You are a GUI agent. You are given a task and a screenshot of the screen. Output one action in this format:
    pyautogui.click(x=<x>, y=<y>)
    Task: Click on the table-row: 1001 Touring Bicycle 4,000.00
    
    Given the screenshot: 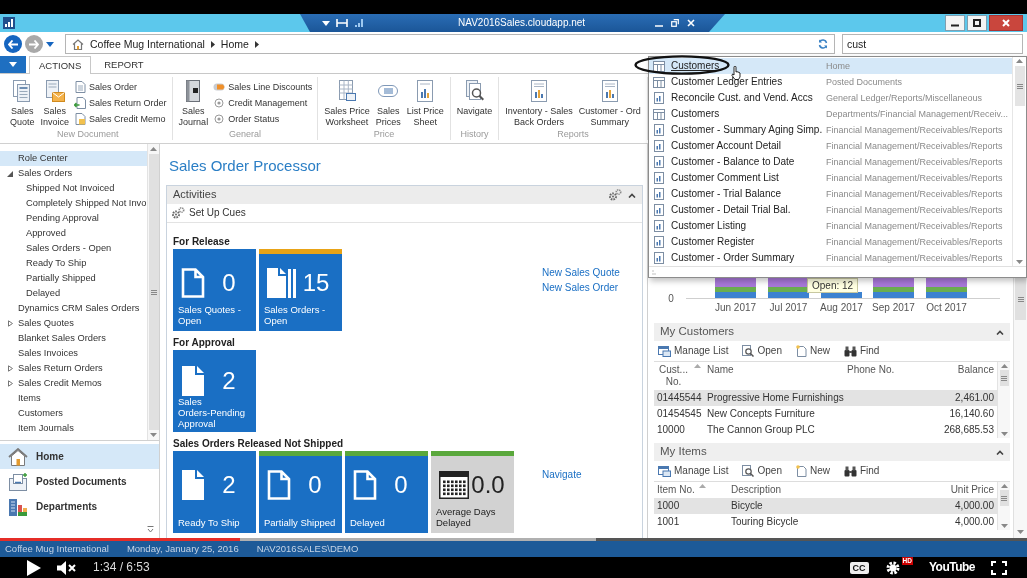 What is the action you would take?
    pyautogui.click(x=825, y=522)
    